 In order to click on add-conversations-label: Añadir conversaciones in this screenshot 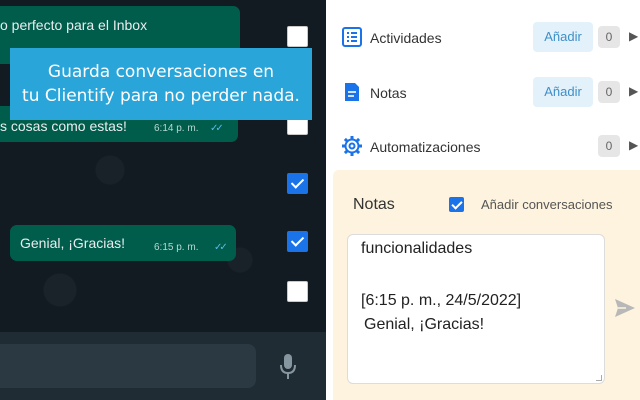, I will do `click(547, 204)`.